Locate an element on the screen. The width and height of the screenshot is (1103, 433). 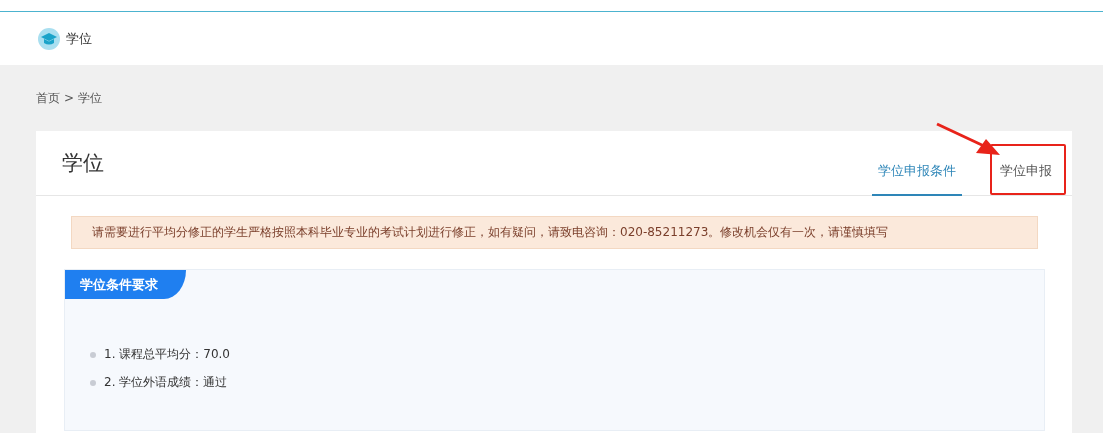
tab: 学位申报 is located at coordinates (1026, 170).